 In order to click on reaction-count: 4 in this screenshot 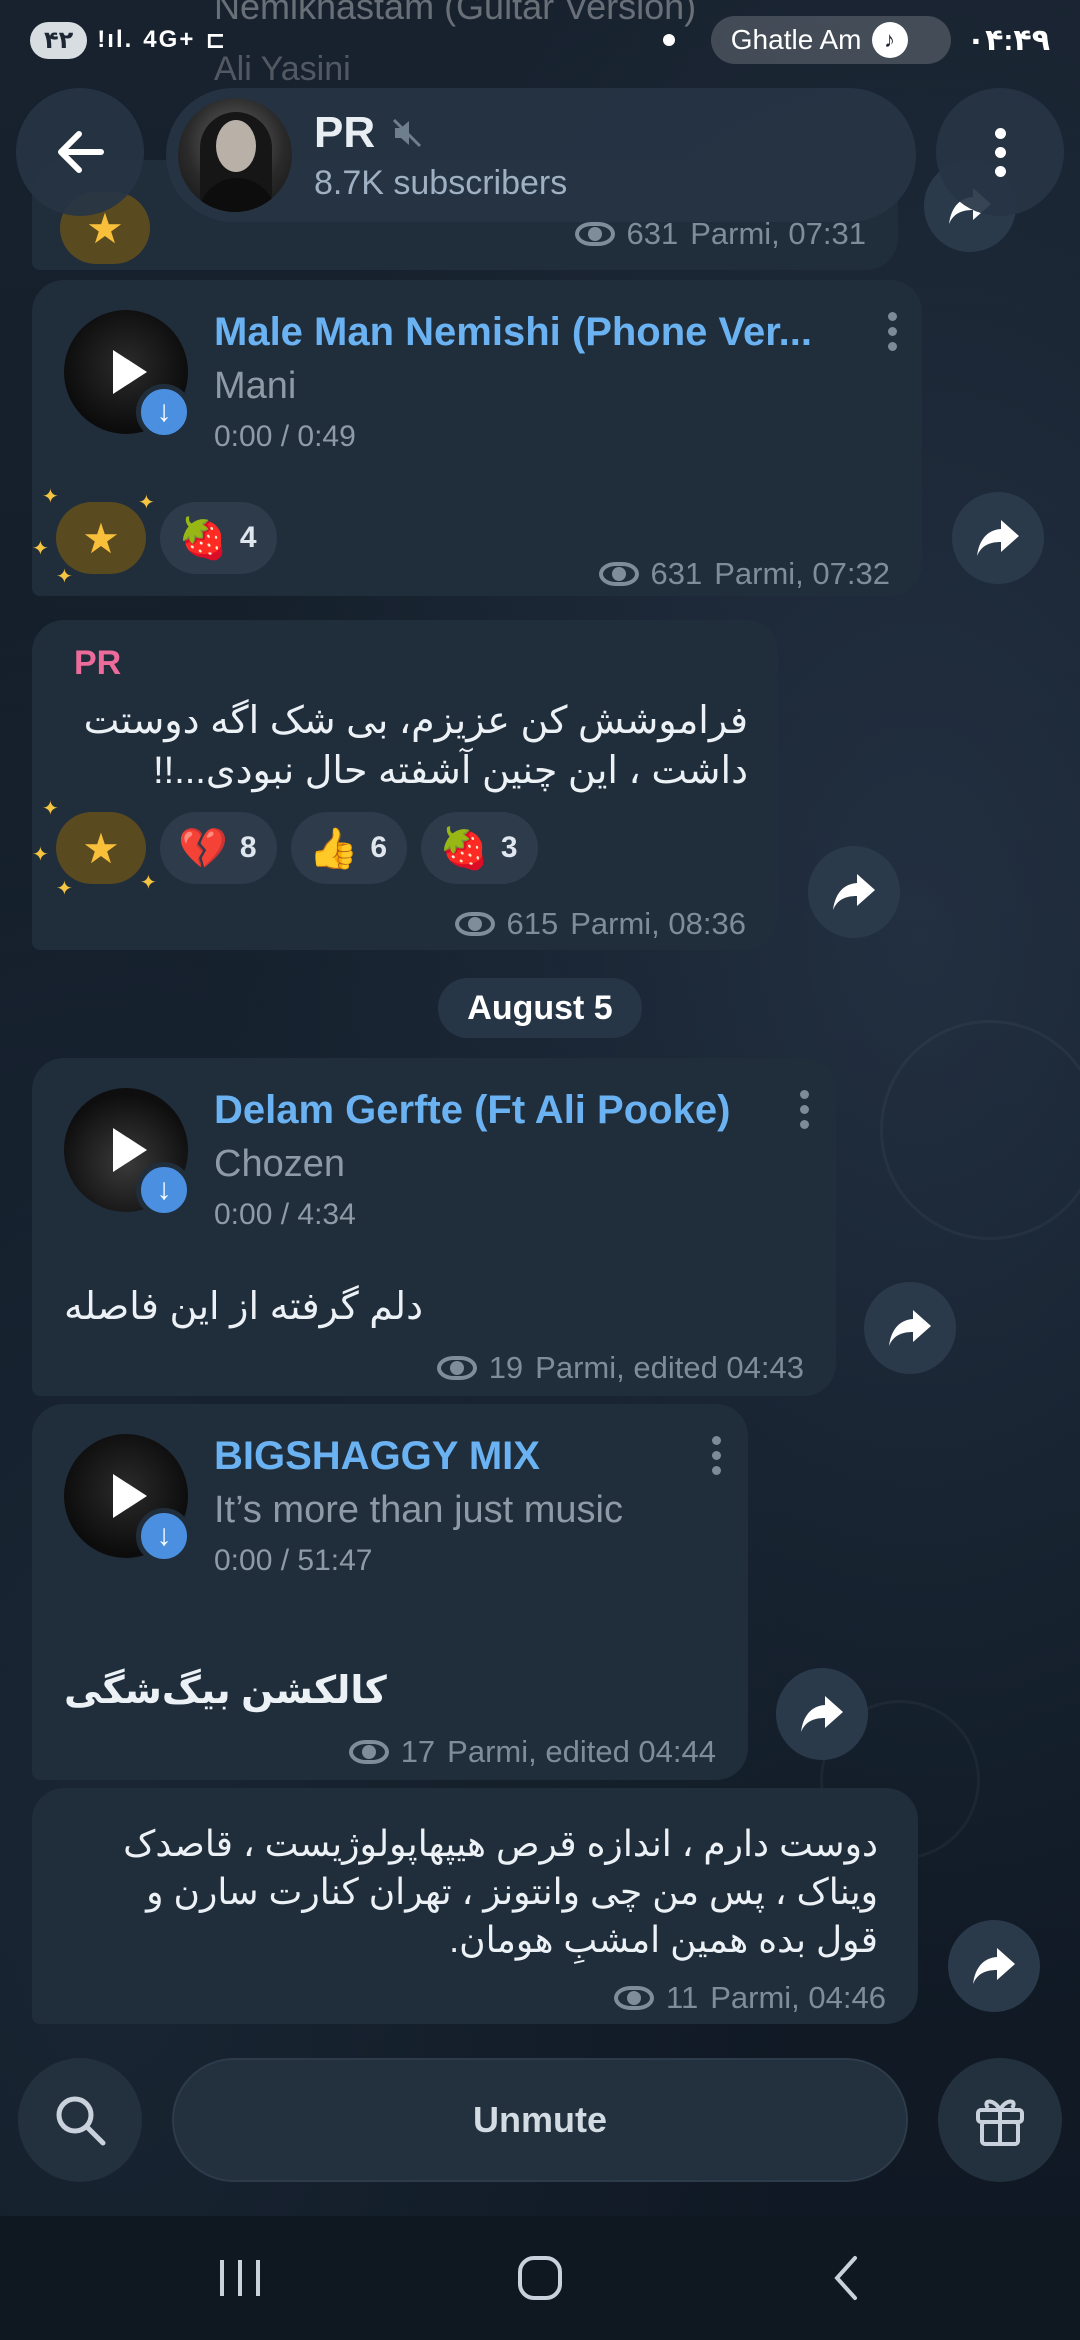, I will do `click(248, 537)`.